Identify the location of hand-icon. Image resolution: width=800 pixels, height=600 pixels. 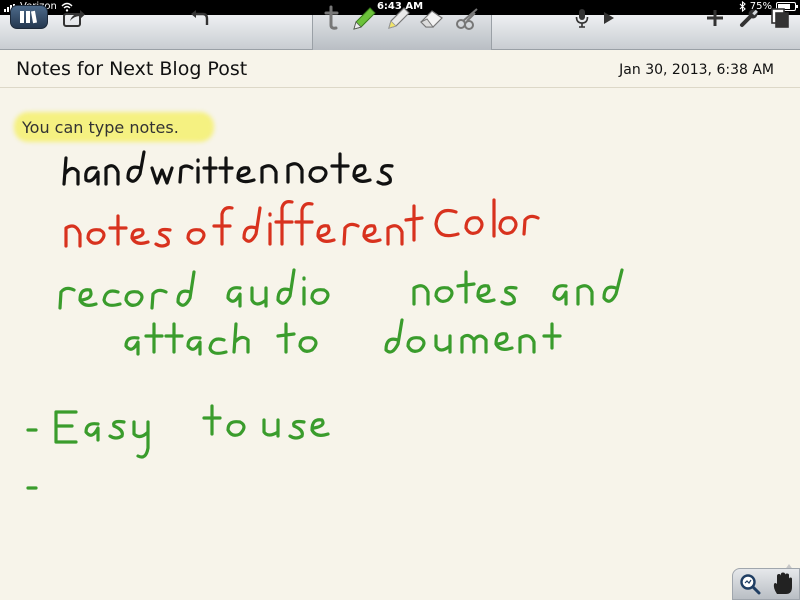
(782, 583).